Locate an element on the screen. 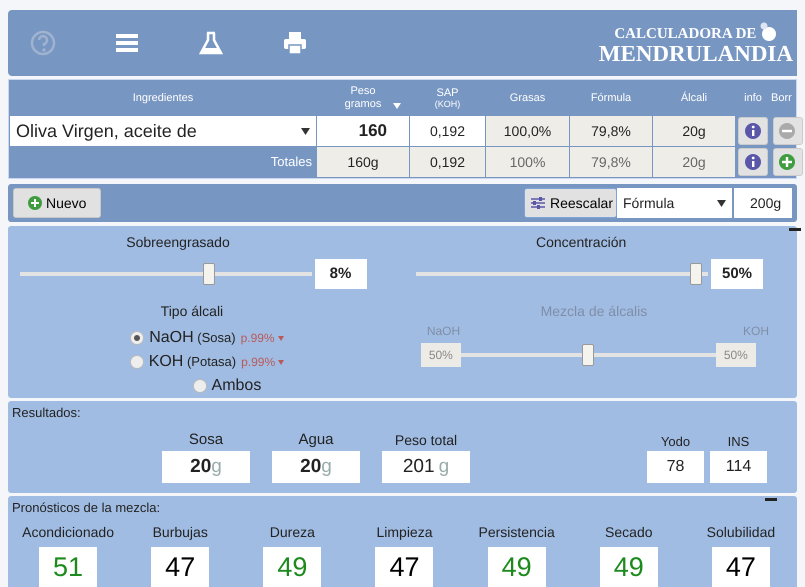  prediction-label: Limpieza is located at coordinates (404, 532).